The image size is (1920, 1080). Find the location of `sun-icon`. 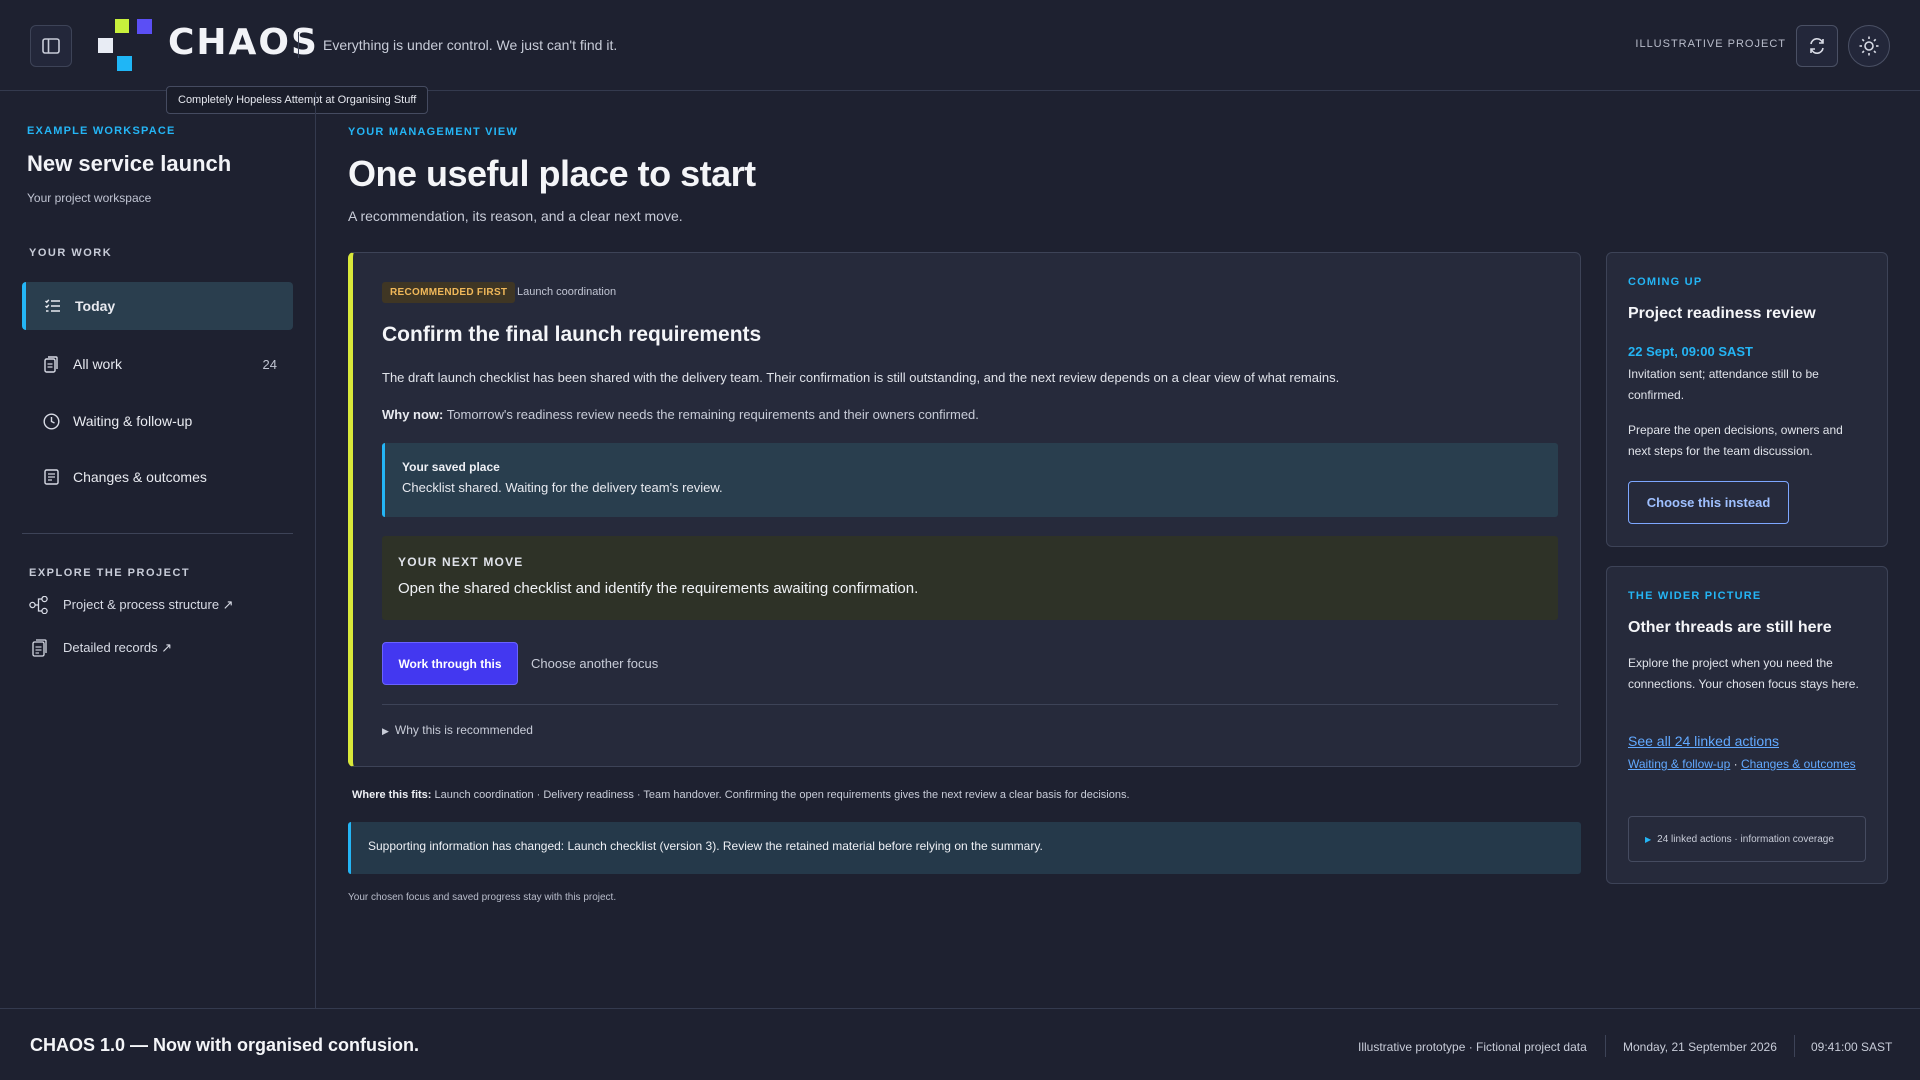

sun-icon is located at coordinates (1869, 46).